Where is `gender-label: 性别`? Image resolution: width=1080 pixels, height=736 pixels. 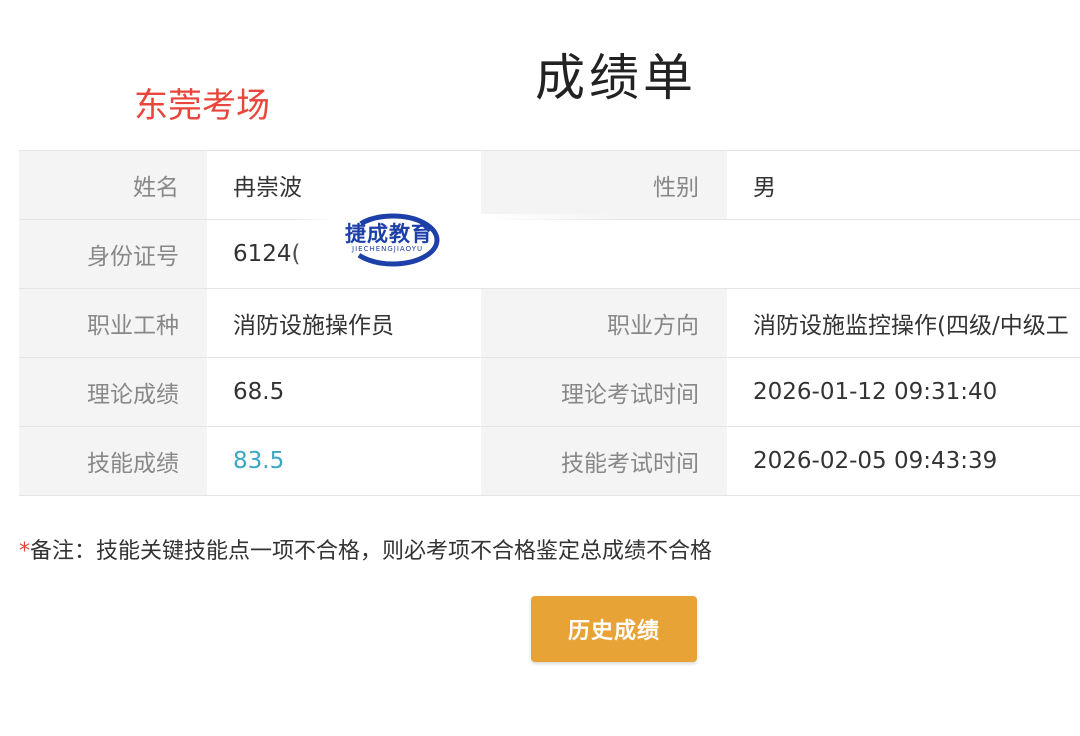 gender-label: 性别 is located at coordinates (604, 185).